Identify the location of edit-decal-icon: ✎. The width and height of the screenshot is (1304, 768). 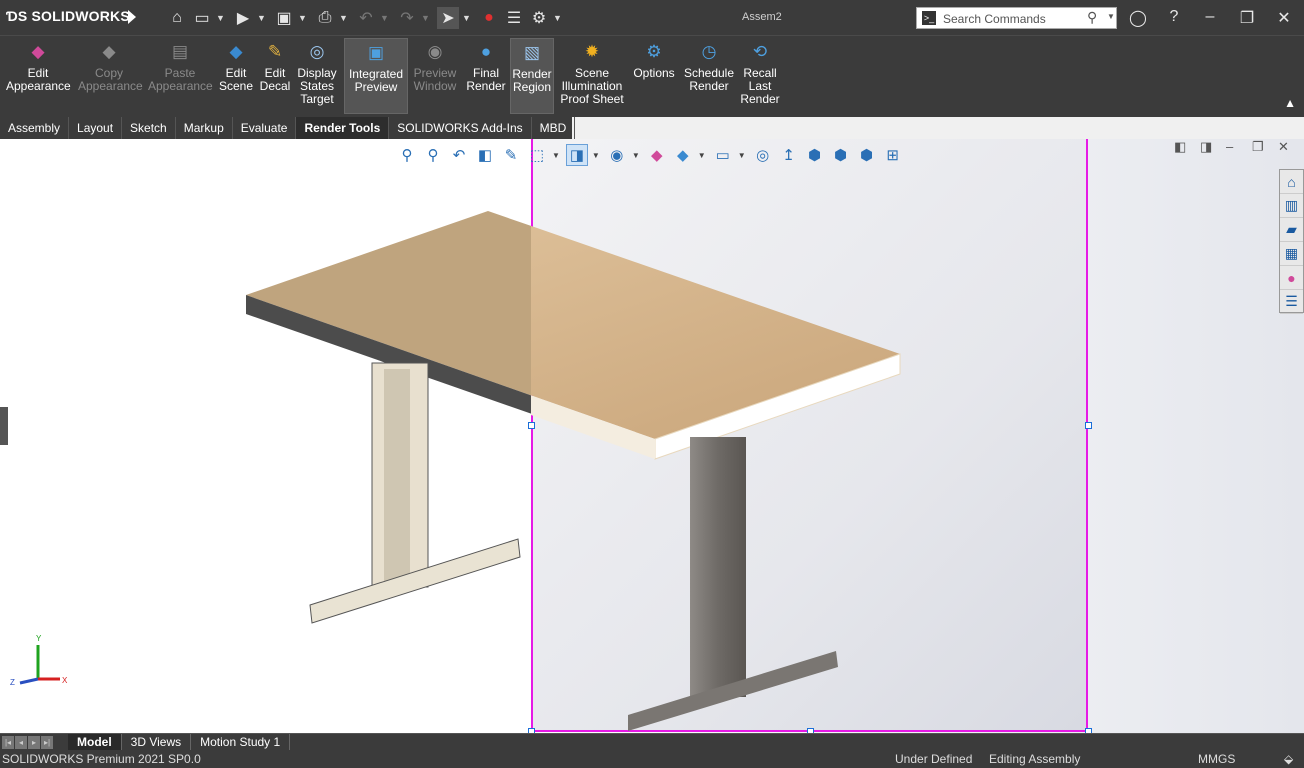
(275, 51).